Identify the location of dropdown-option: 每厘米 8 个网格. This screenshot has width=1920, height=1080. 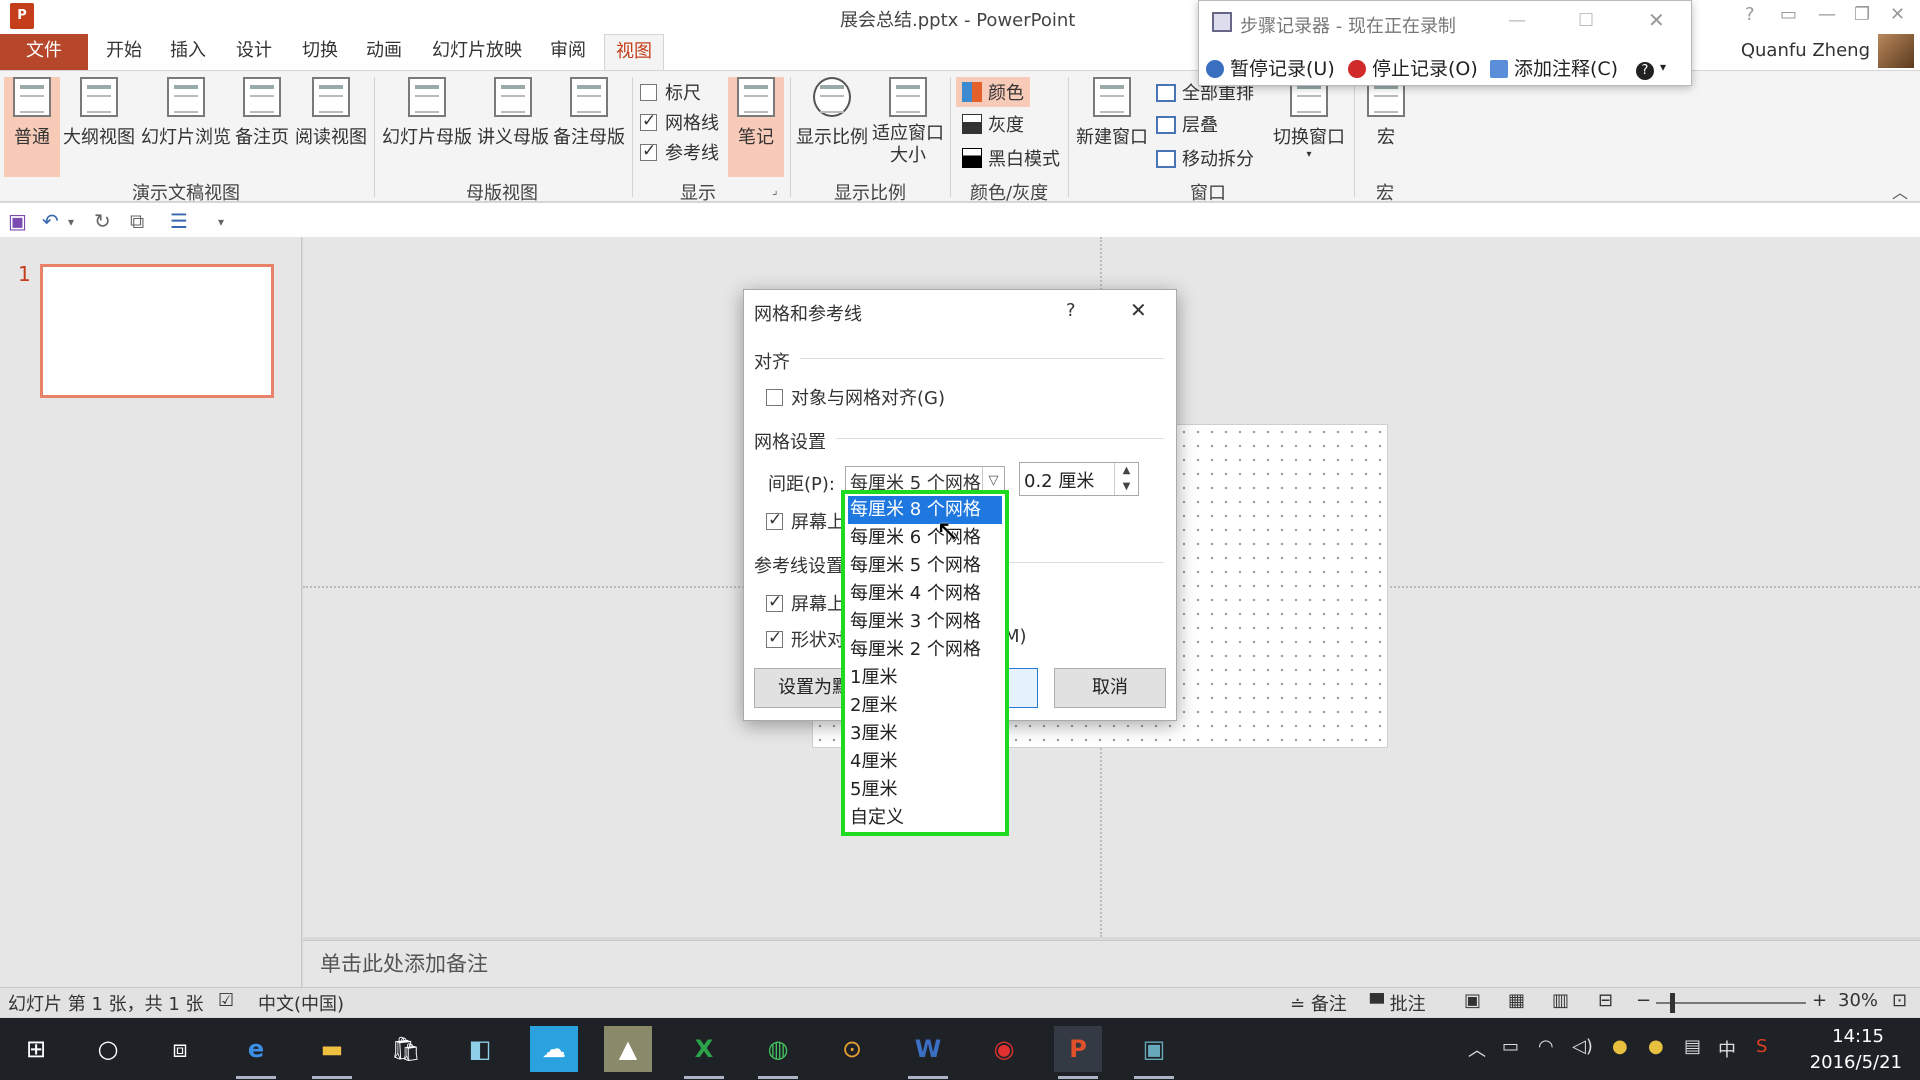
(925, 510).